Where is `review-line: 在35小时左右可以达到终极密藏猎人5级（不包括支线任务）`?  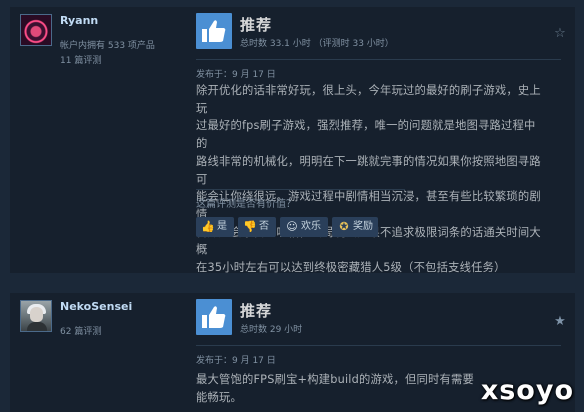
review-line: 在35小时左右可以达到终极密藏猎人5级（不包括支线任务） is located at coordinates (351, 268).